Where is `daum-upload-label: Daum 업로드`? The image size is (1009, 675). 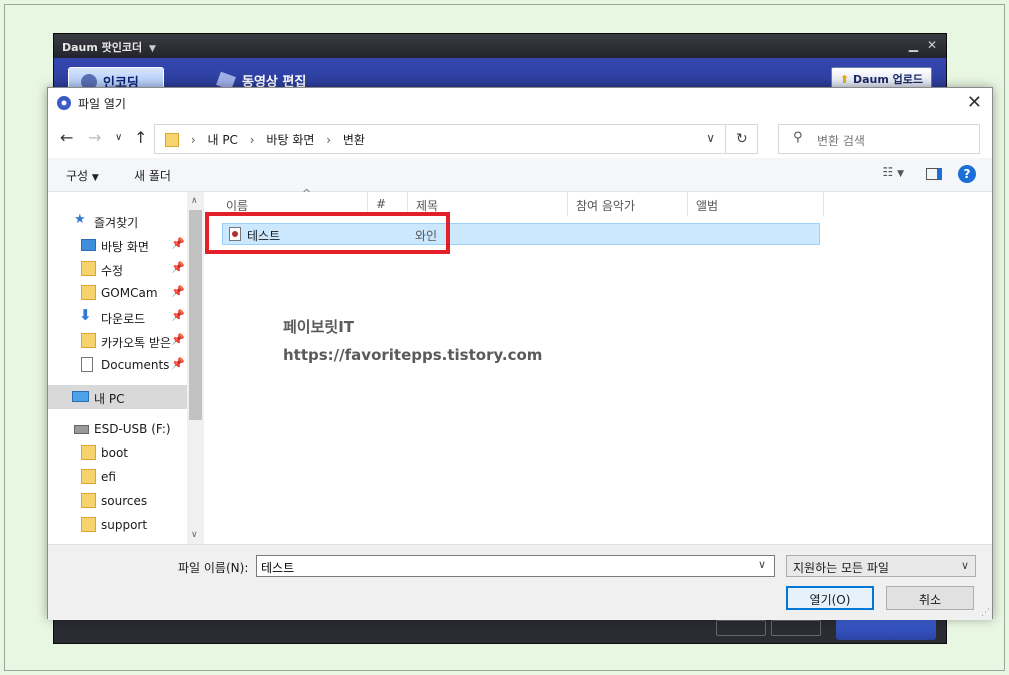
daum-upload-label: Daum 업로드 is located at coordinates (887, 79).